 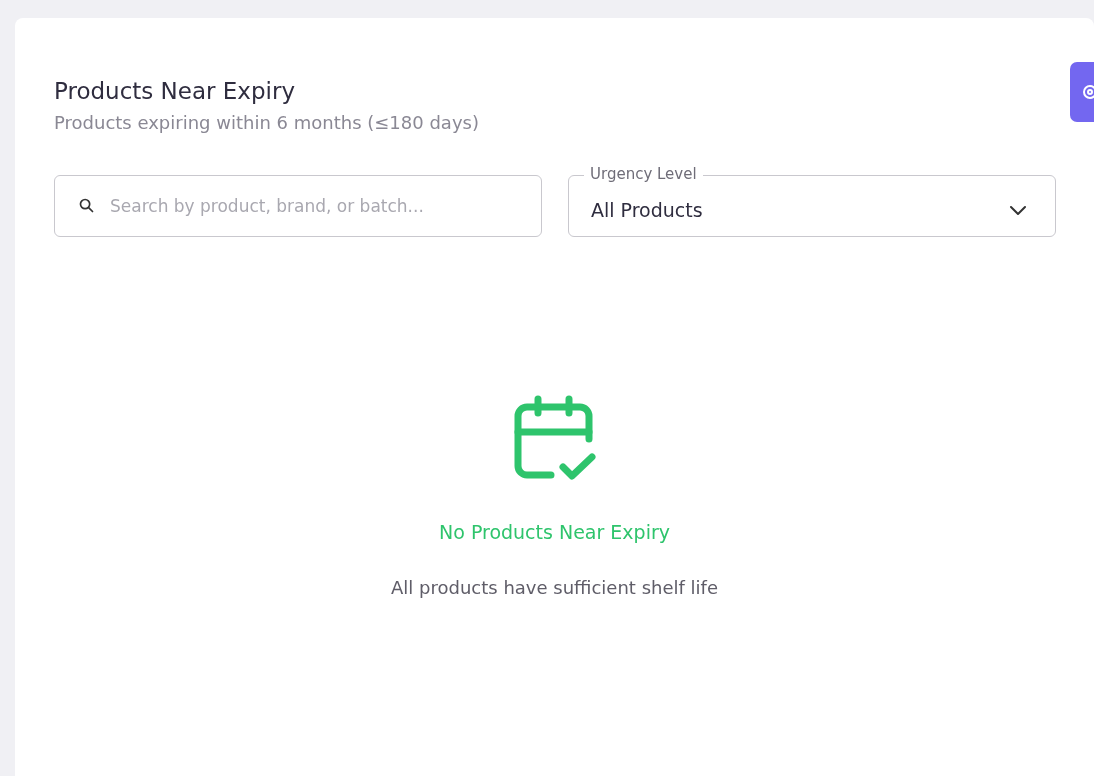 What do you see at coordinates (554, 439) in the screenshot?
I see `calendar-check-icon` at bounding box center [554, 439].